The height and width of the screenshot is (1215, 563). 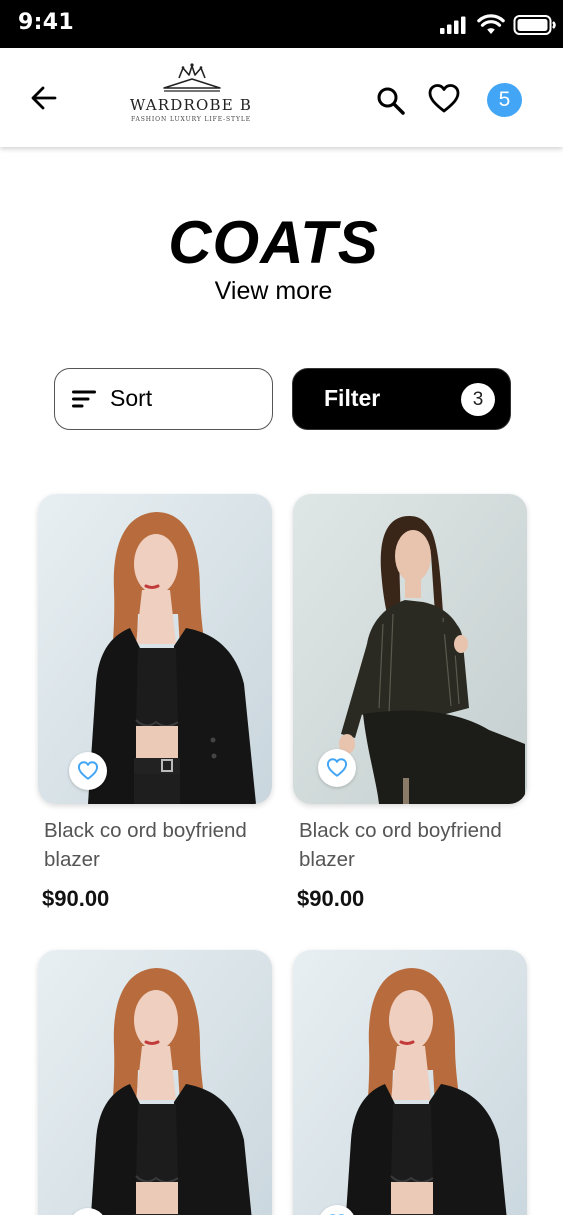 What do you see at coordinates (504, 100) in the screenshot?
I see `cart-count-badge: 5` at bounding box center [504, 100].